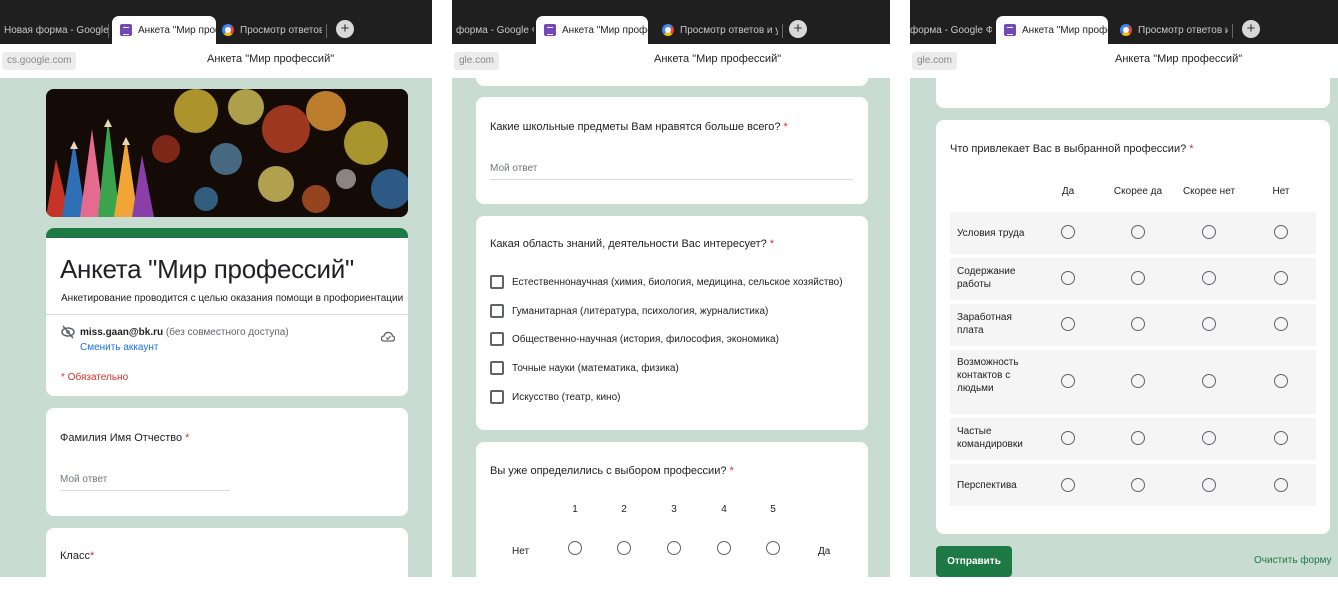 The width and height of the screenshot is (1338, 592). Describe the element at coordinates (1126, 30) in the screenshot. I see `google-icon` at that location.